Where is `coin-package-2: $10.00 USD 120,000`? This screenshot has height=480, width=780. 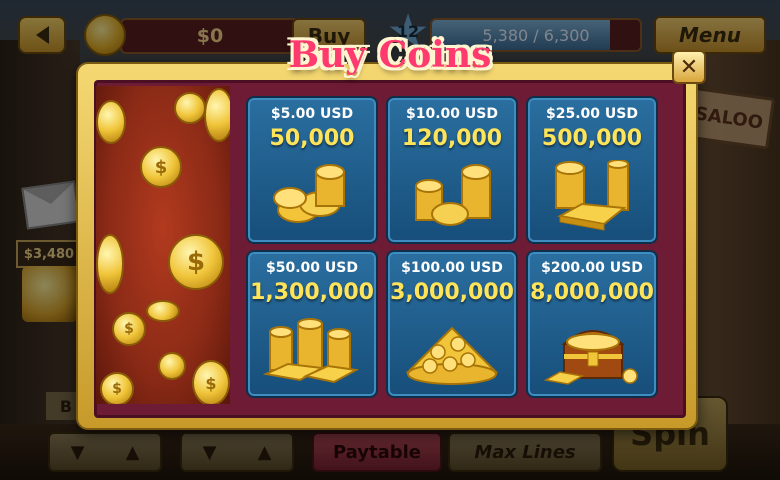 coin-package-2: $10.00 USD 120,000 is located at coordinates (452, 170).